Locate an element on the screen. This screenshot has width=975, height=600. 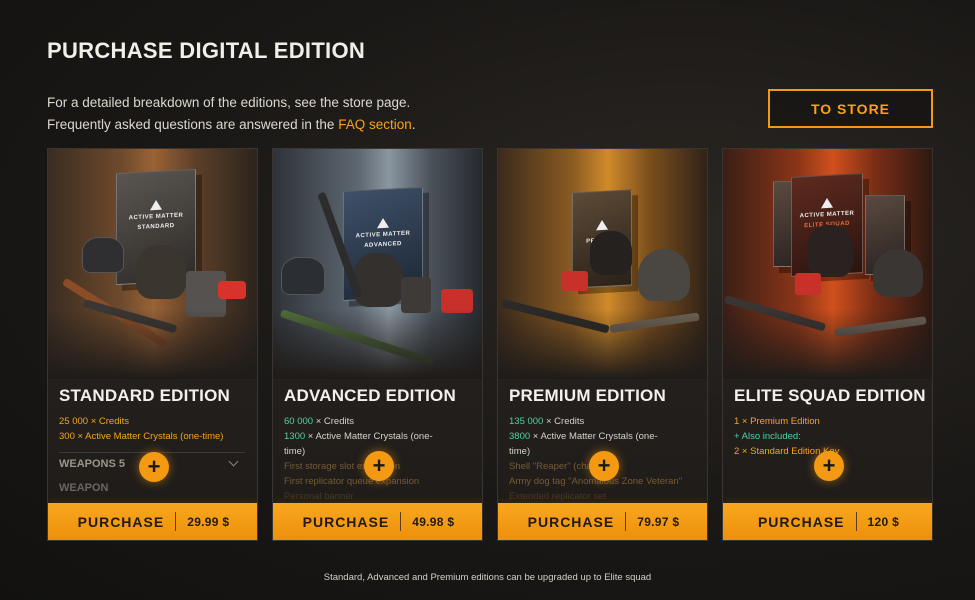
feature-item: 60 000 × Credits is located at coordinates (319, 421).